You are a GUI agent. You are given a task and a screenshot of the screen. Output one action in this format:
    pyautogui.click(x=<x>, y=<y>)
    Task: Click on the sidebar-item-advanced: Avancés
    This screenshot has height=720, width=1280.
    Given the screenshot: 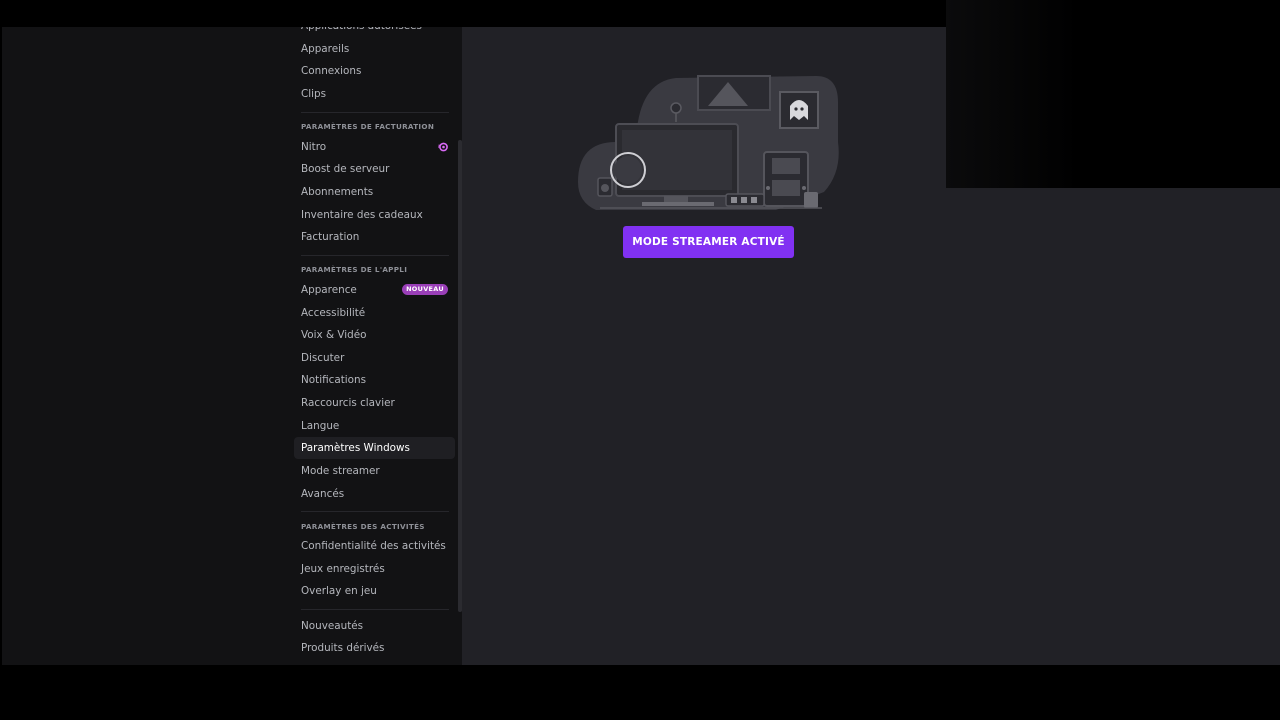 What is the action you would take?
    pyautogui.click(x=374, y=494)
    